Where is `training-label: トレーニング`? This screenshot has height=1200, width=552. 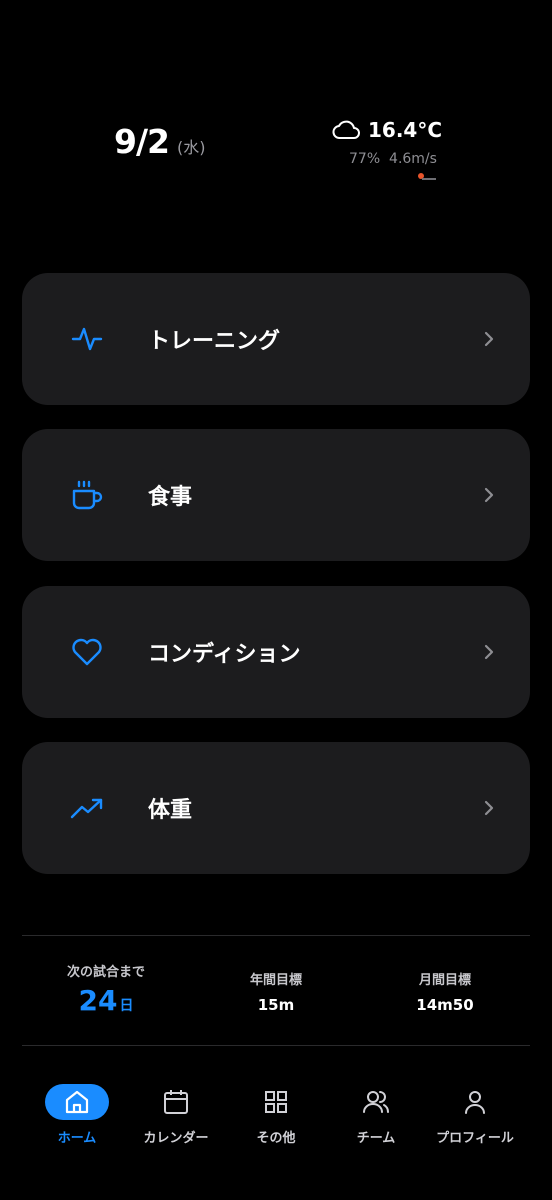 training-label: トレーニング is located at coordinates (214, 341).